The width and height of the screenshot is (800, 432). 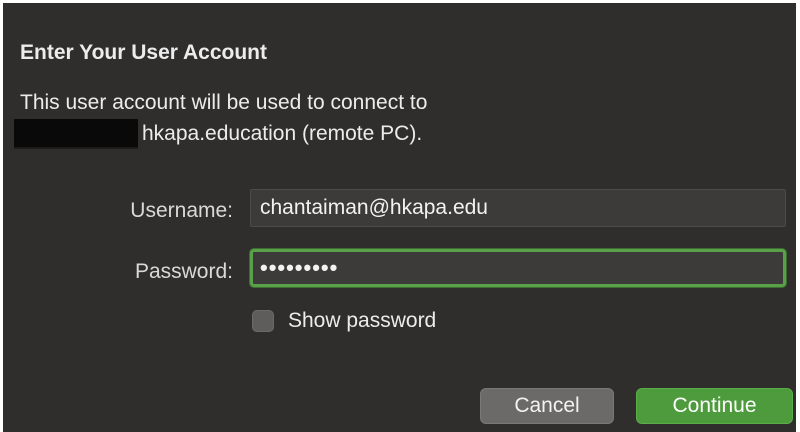 I want to click on dialog-description-line2: hkapa.education (remote PC)., so click(x=282, y=133).